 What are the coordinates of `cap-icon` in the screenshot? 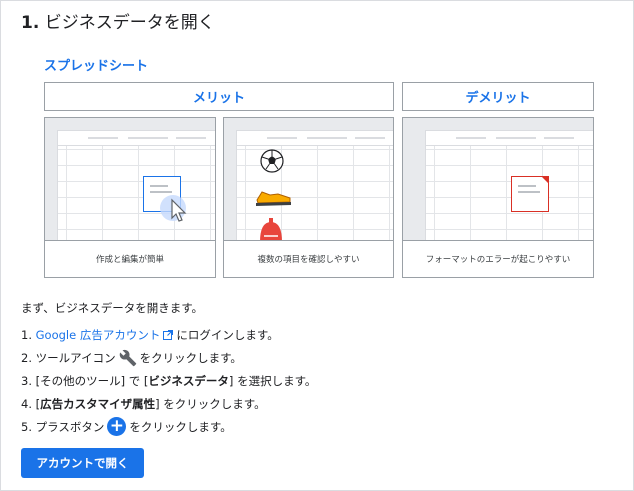 It's located at (271, 230).